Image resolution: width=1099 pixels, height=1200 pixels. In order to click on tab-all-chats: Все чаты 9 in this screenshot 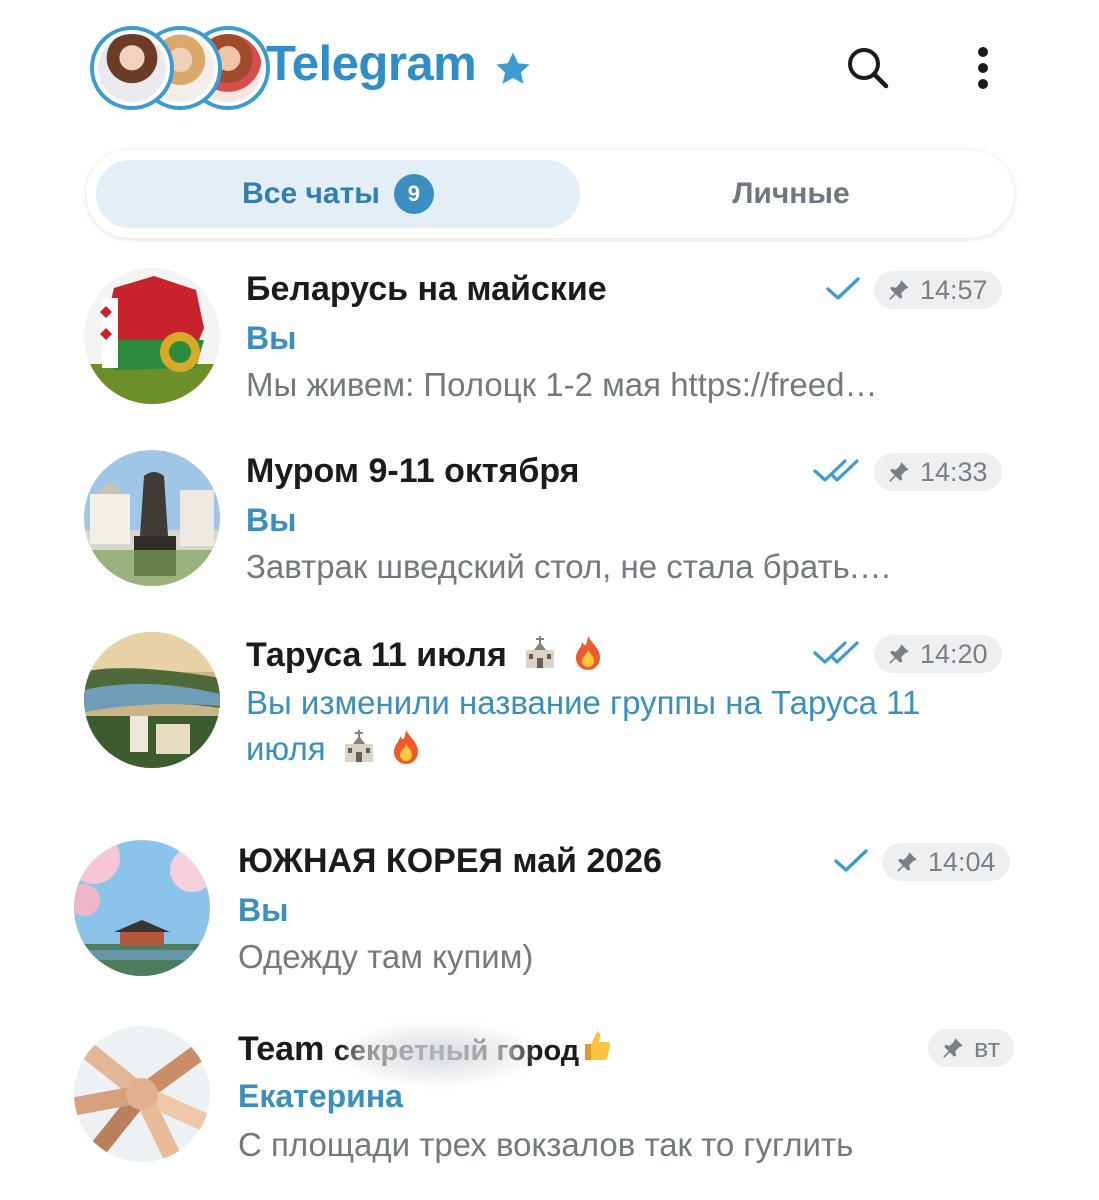, I will do `click(338, 194)`.